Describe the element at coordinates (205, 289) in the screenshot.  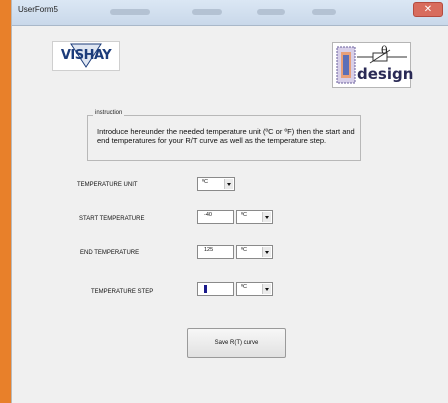
I see `text-cursor` at that location.